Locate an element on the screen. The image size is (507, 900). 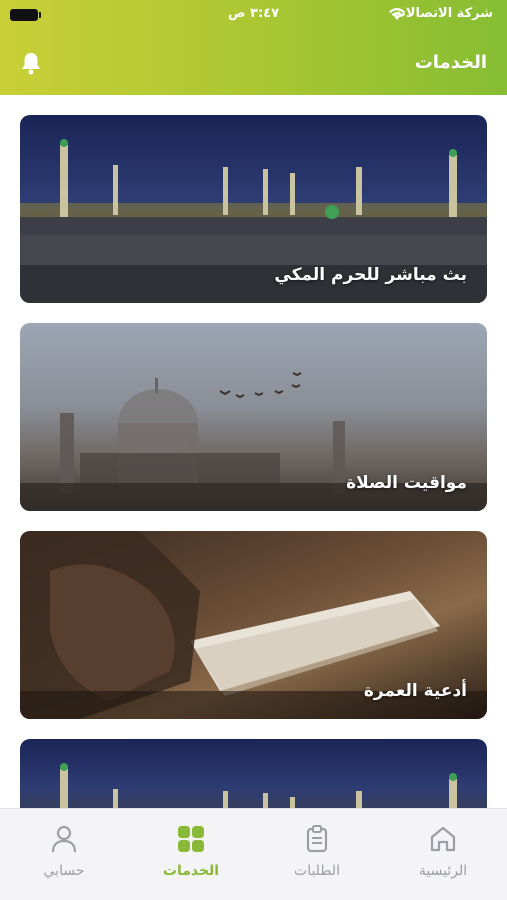
grid-icon is located at coordinates (191, 839).